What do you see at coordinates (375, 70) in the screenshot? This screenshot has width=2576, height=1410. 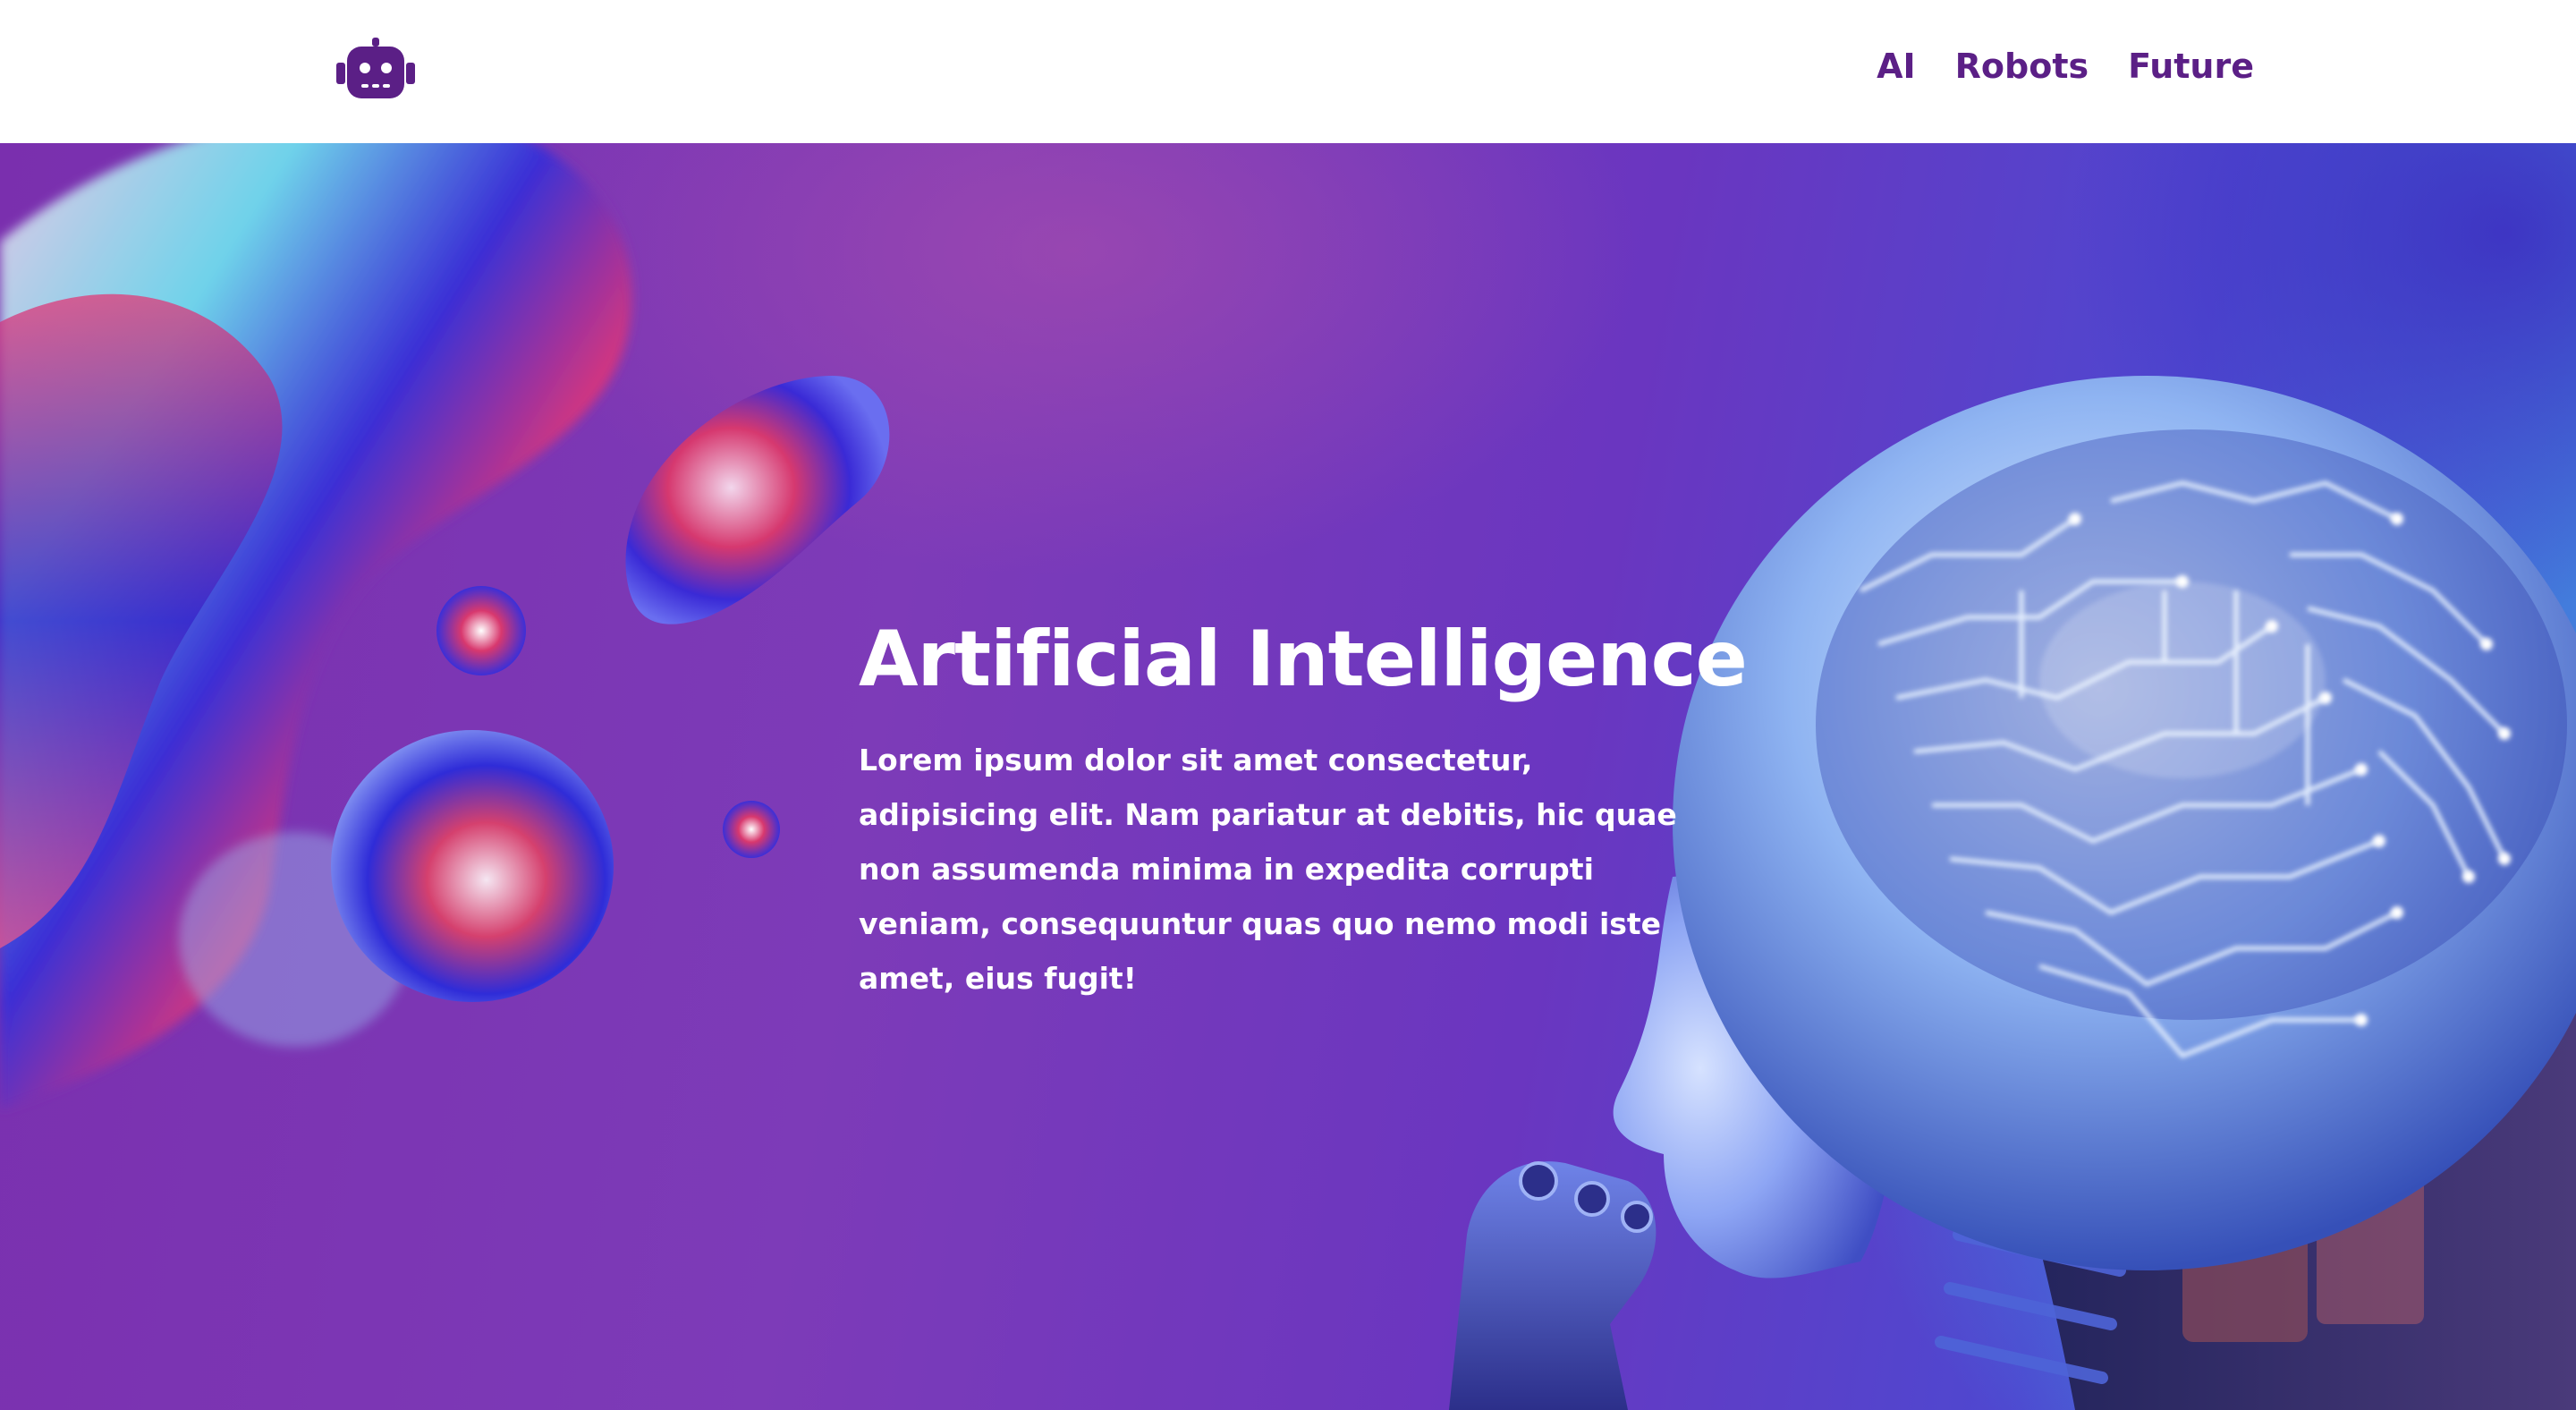 I see `robot-logo-icon` at bounding box center [375, 70].